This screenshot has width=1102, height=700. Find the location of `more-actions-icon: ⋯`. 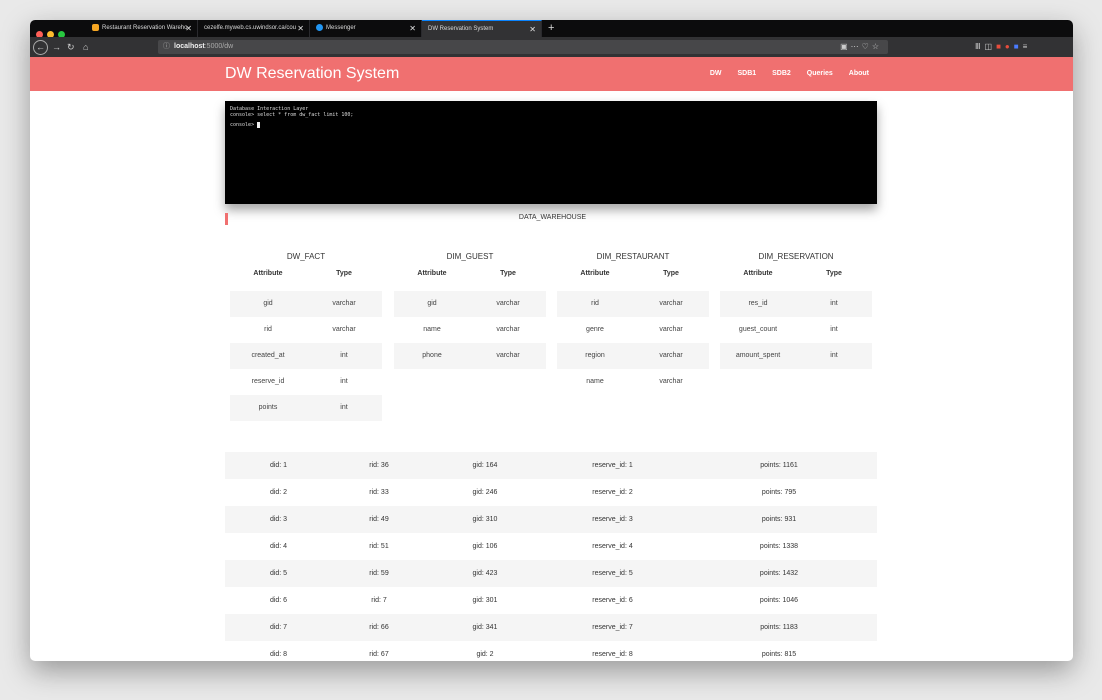

more-actions-icon: ⋯ is located at coordinates (856, 46).